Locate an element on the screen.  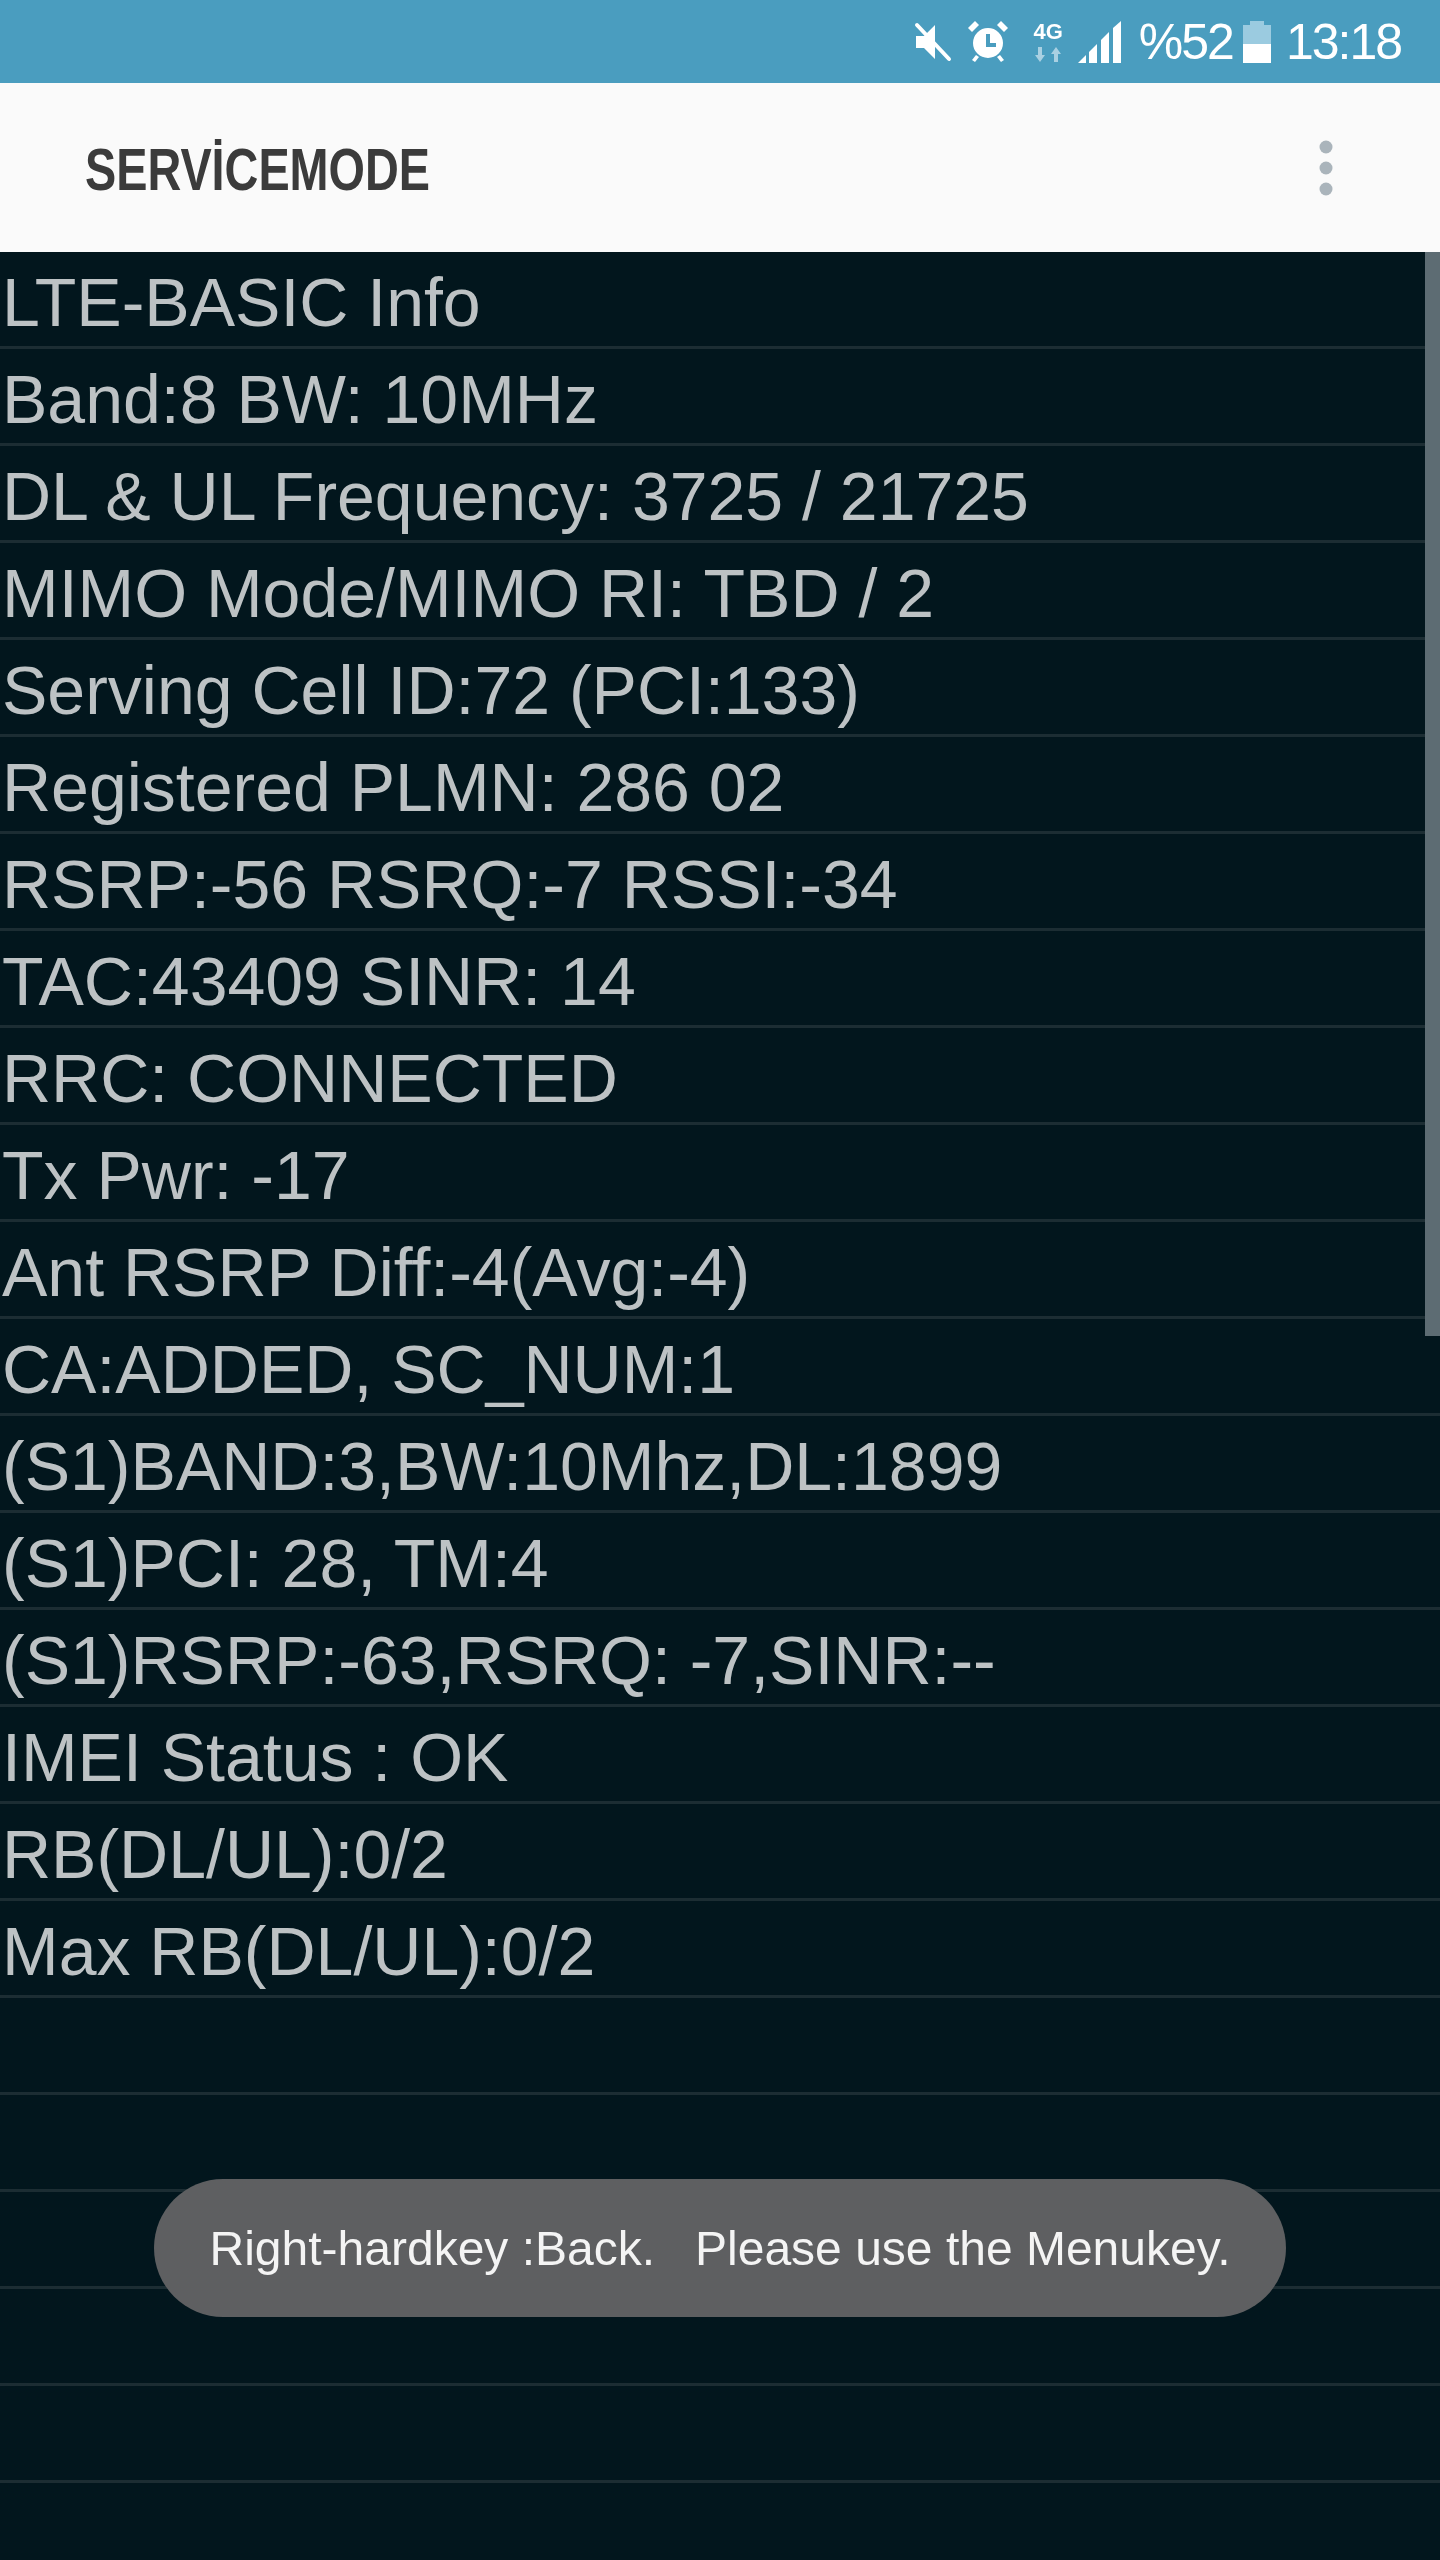
app-title: SERVİCEMODE is located at coordinates (257, 169).